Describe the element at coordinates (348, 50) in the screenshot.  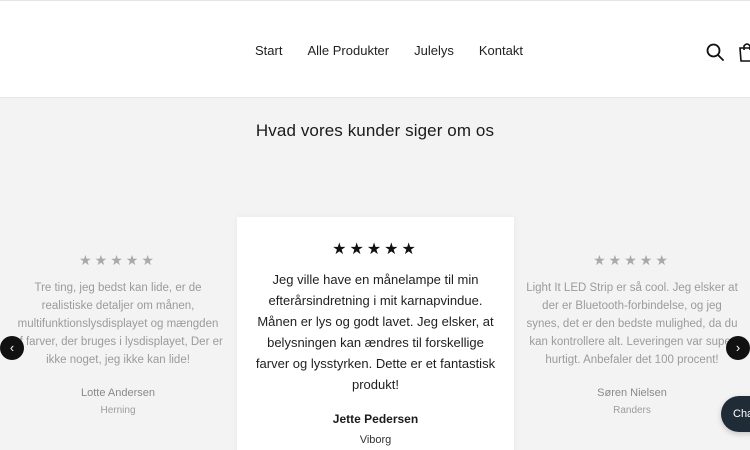
I see `nav-item-alle-produkter: Alle Produkter` at that location.